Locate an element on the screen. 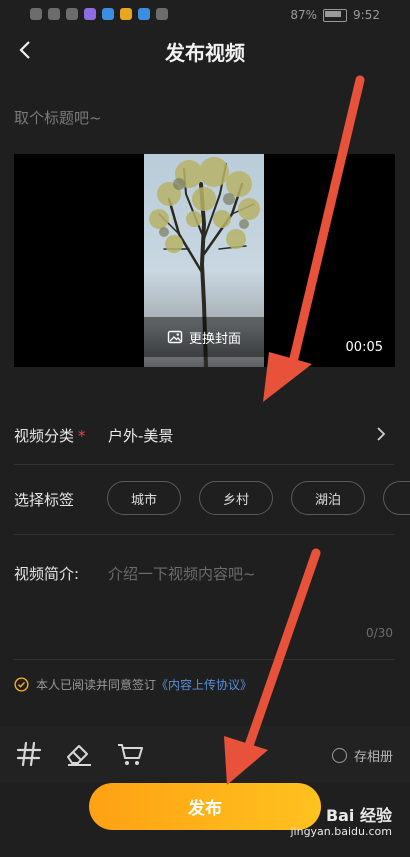 Image resolution: width=410 pixels, height=857 pixels. save-to-album-toggle: 存相册 is located at coordinates (362, 755).